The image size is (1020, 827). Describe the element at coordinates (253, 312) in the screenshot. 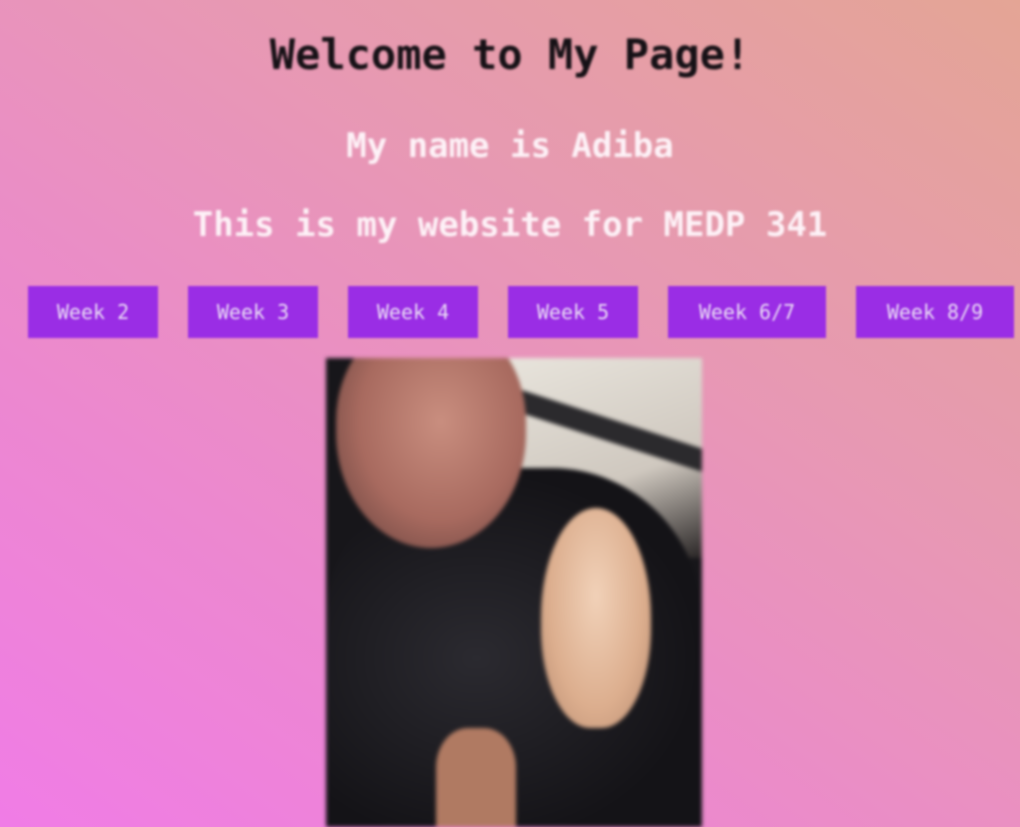

I see `week-3-button: Week 3` at that location.